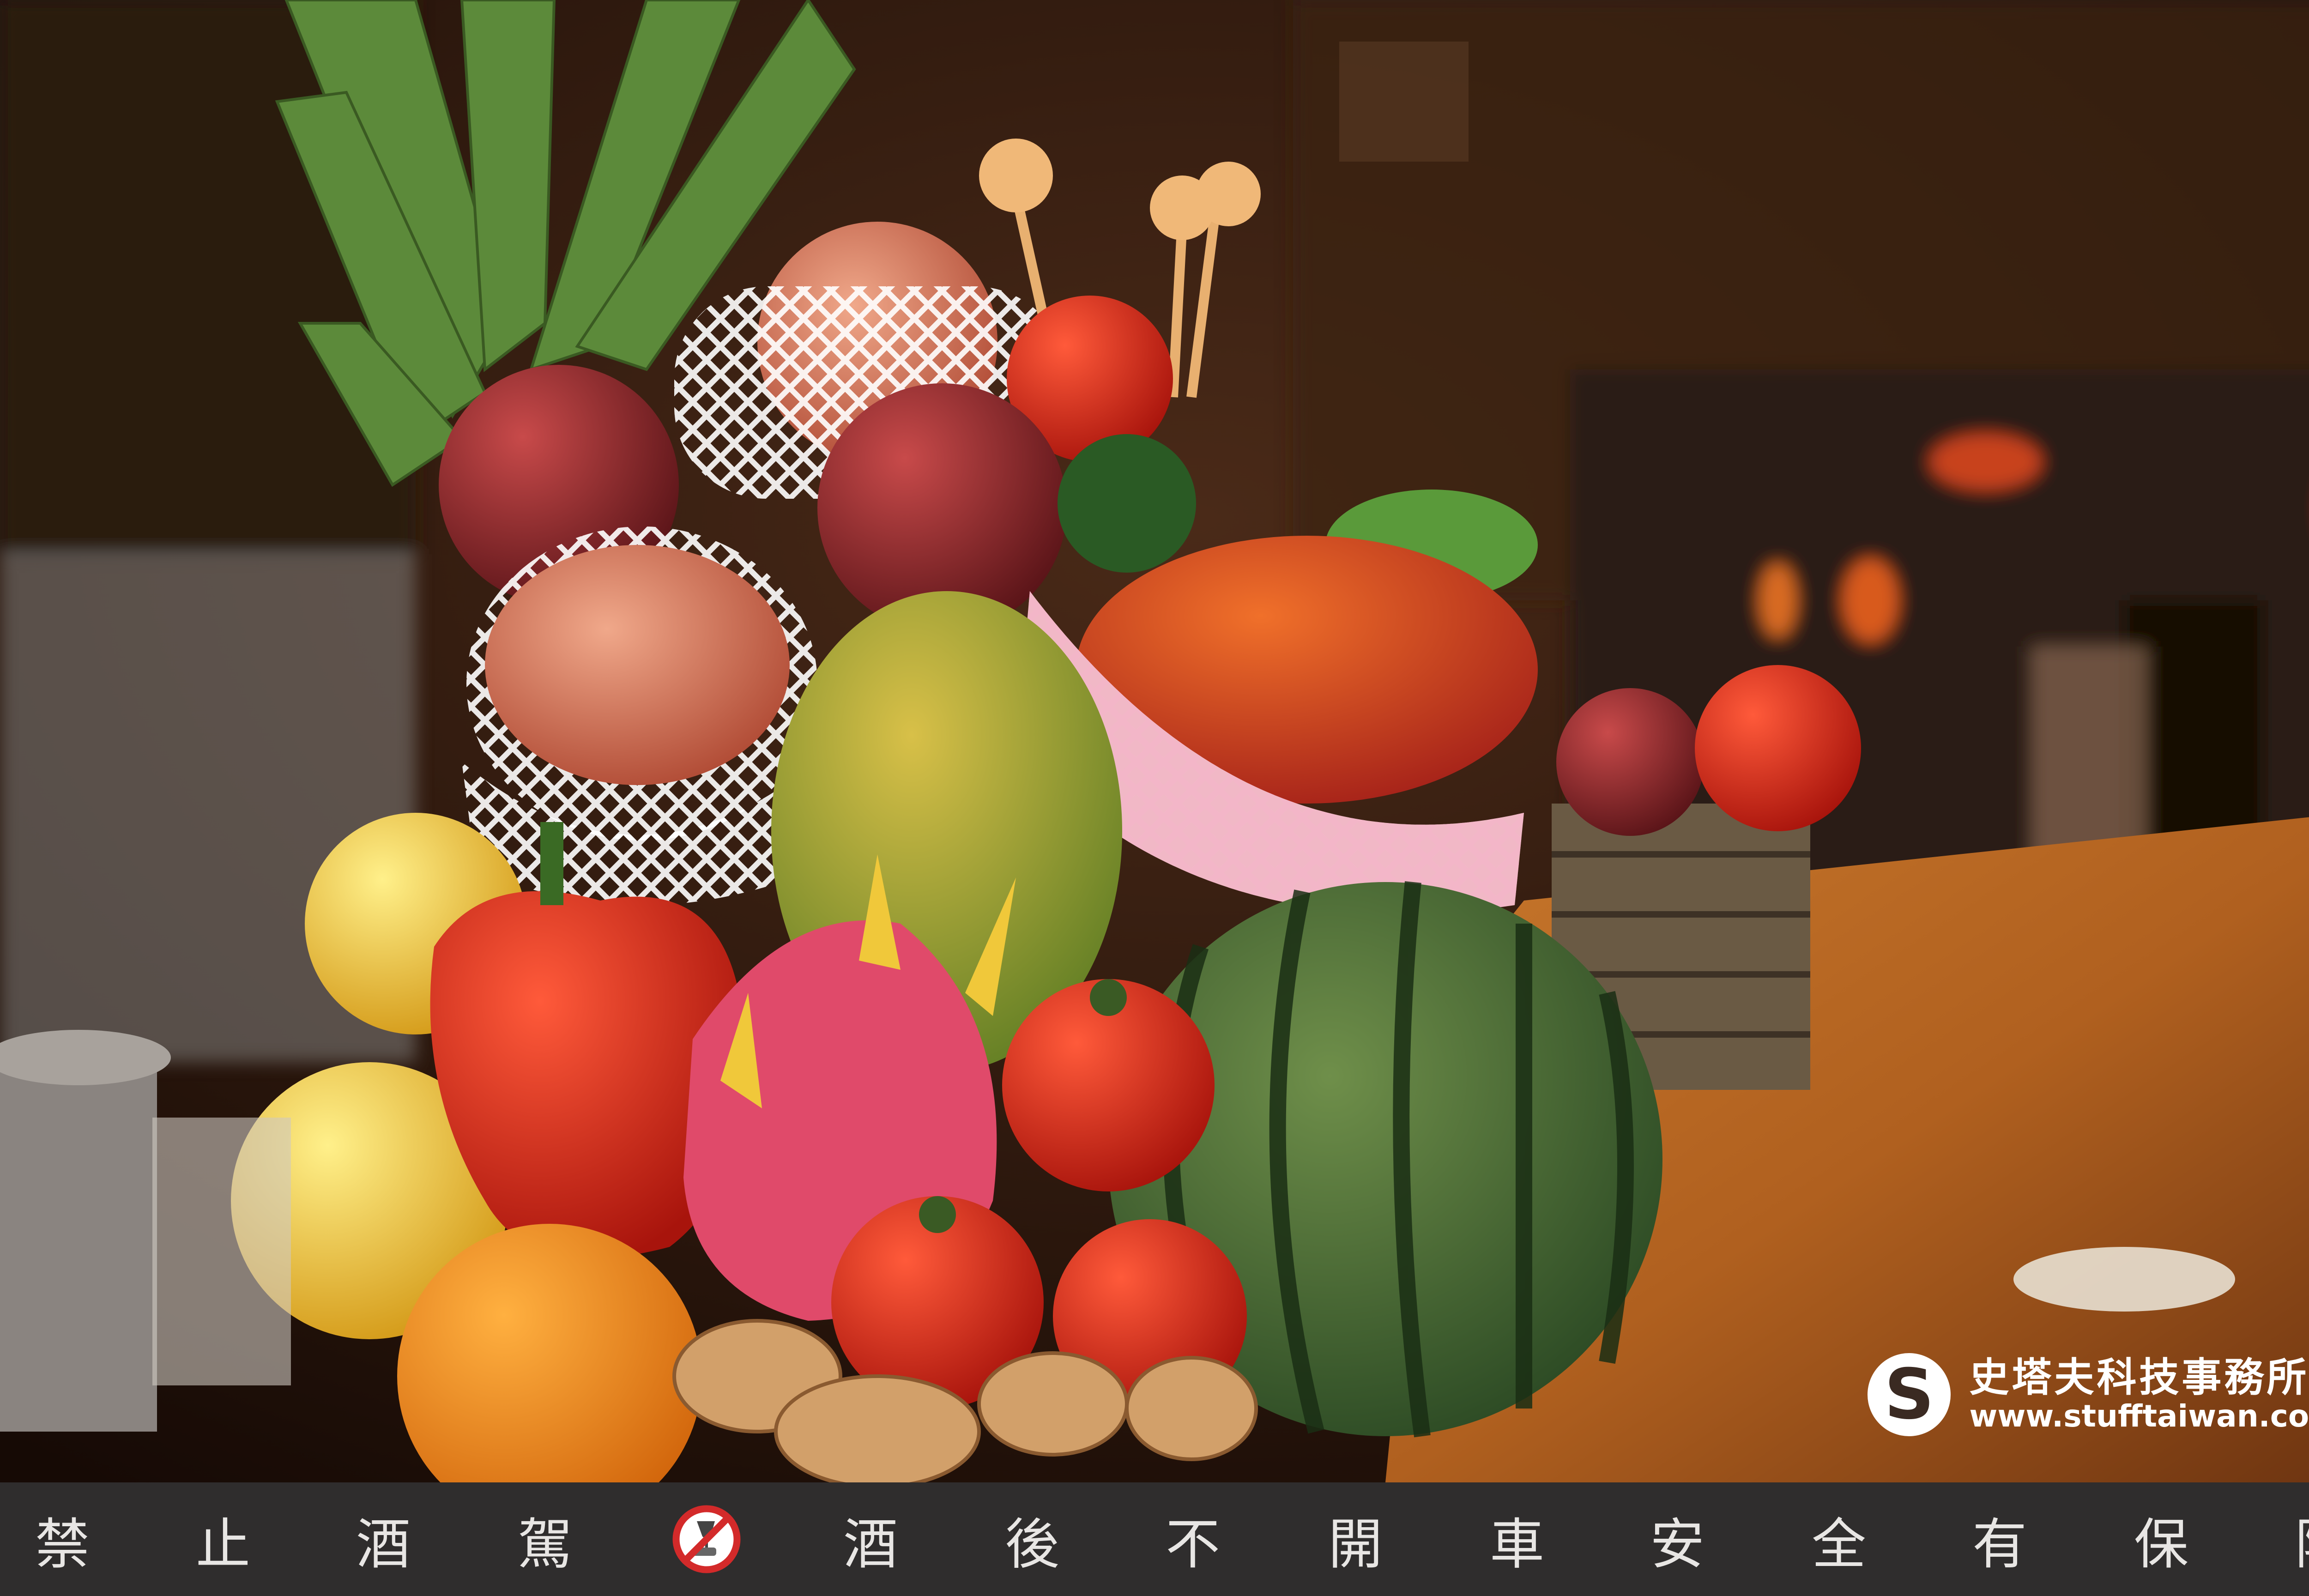 The width and height of the screenshot is (2309, 1596). What do you see at coordinates (1677, 1544) in the screenshot?
I see `banner-char: 安` at bounding box center [1677, 1544].